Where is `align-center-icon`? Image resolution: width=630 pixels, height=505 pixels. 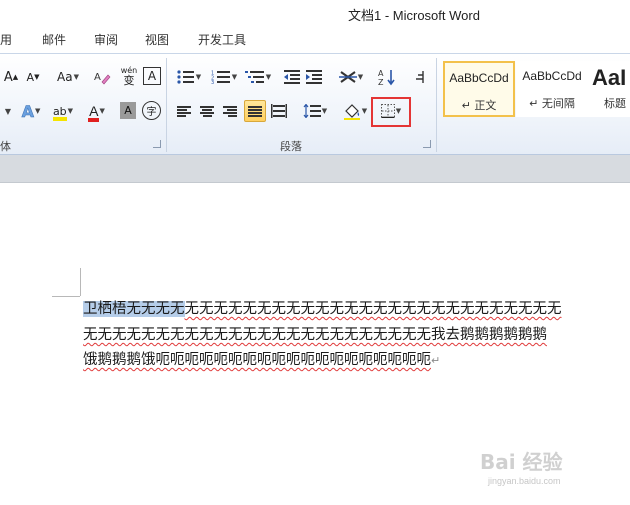 align-center-icon is located at coordinates (207, 111).